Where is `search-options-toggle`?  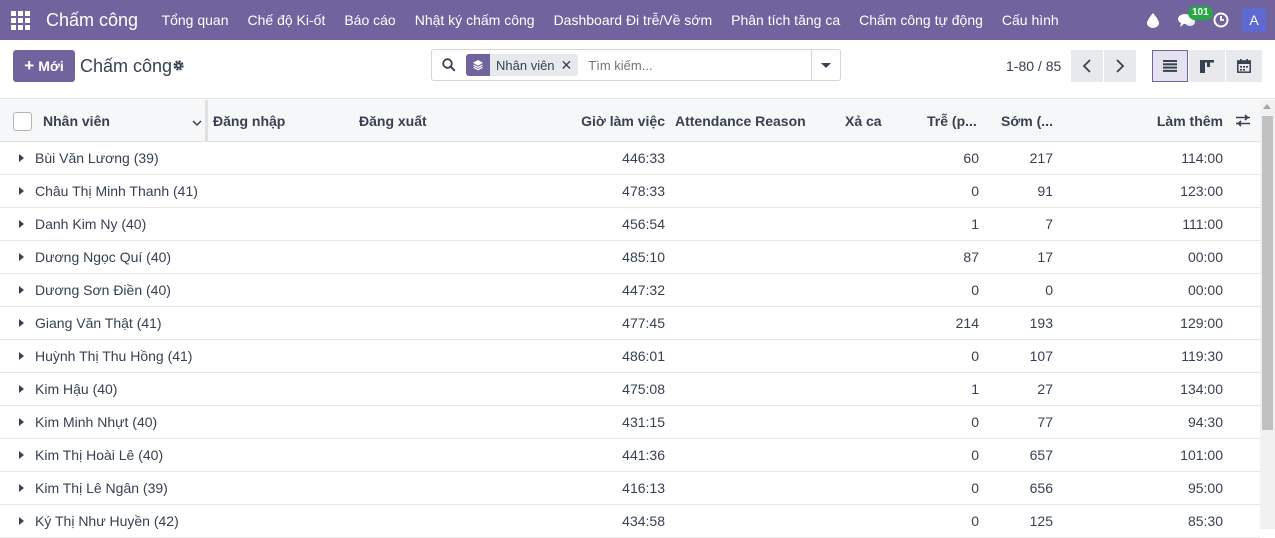 search-options-toggle is located at coordinates (825, 65).